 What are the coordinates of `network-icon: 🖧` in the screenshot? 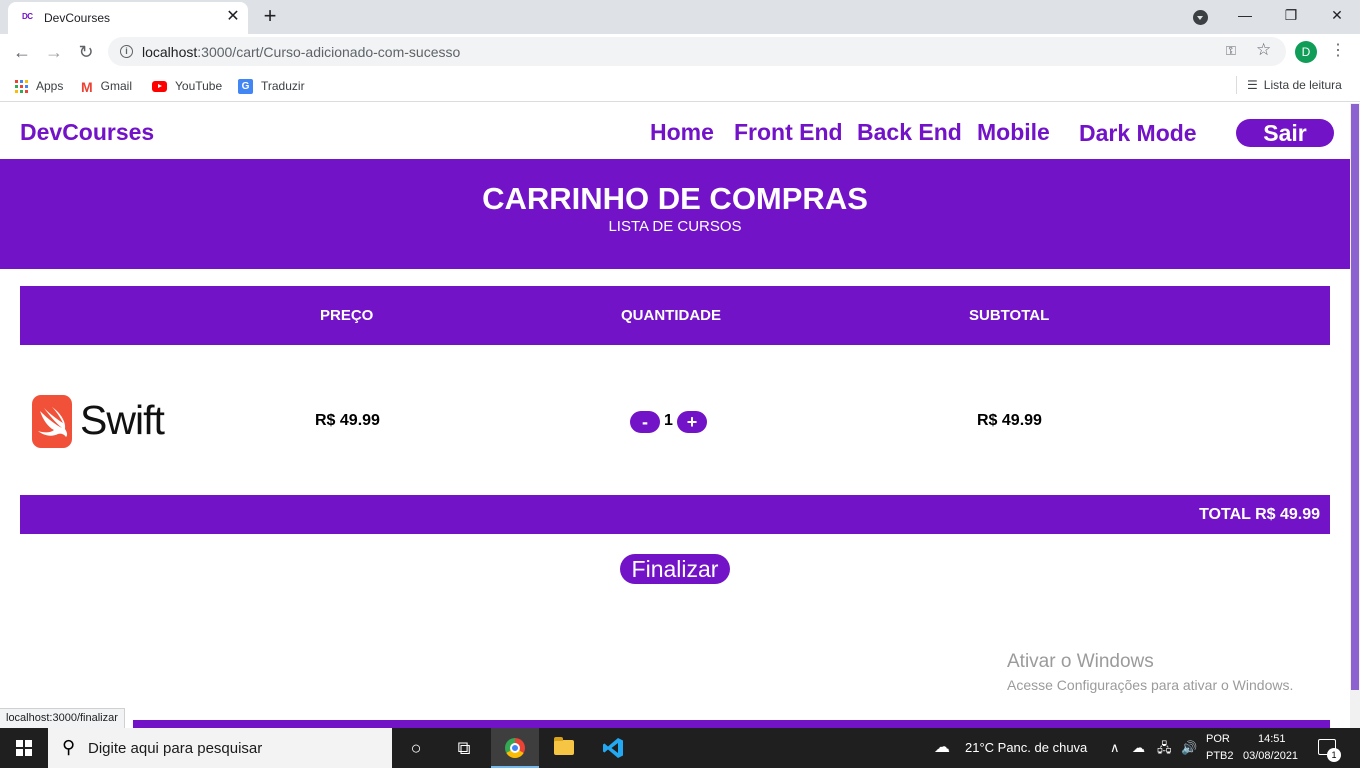 It's located at (1164, 748).